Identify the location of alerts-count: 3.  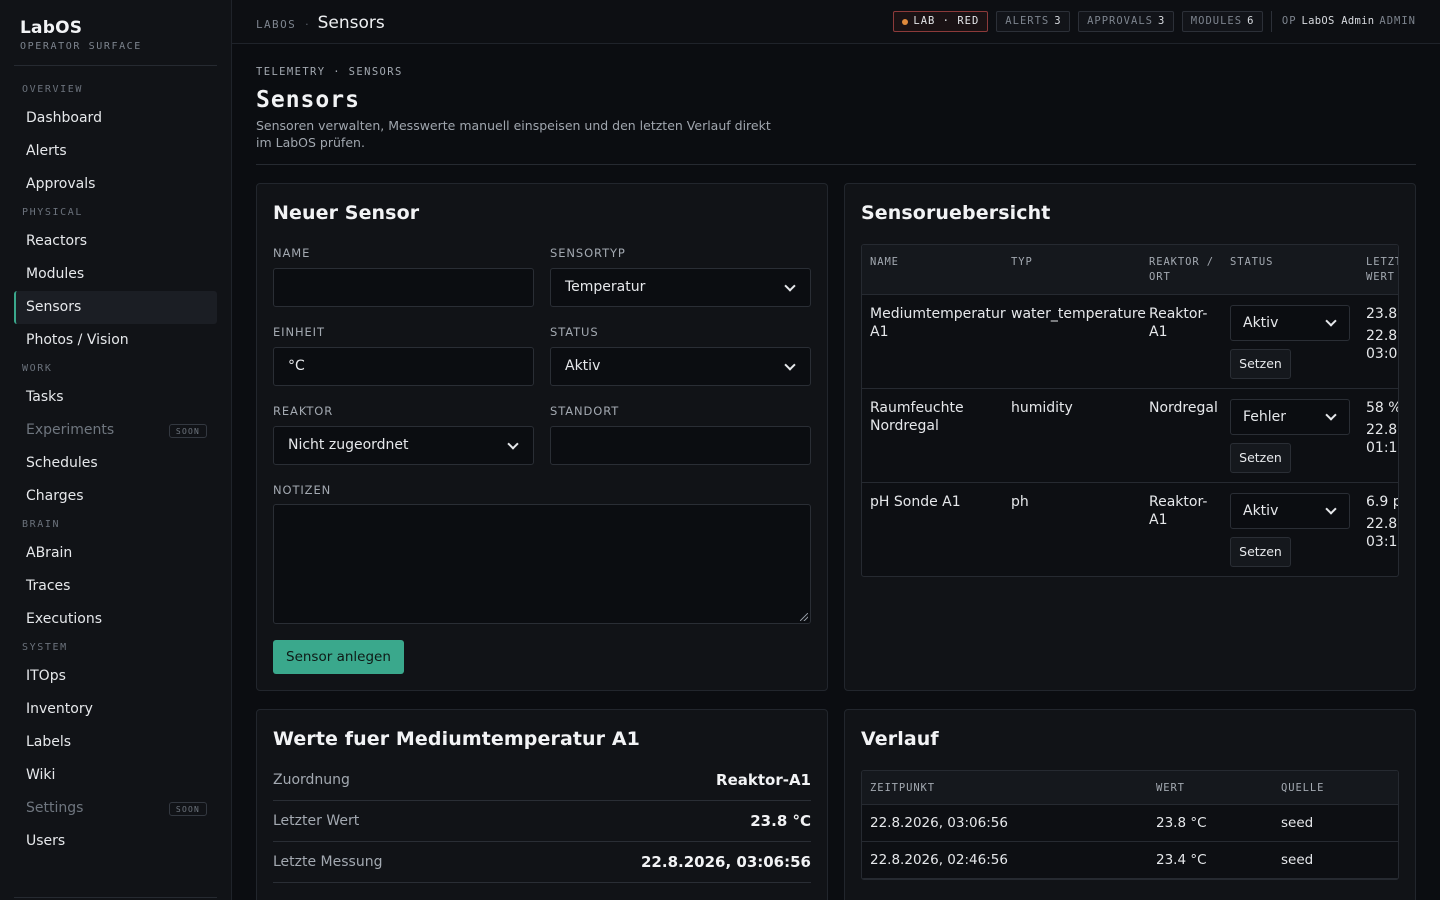
(1058, 21).